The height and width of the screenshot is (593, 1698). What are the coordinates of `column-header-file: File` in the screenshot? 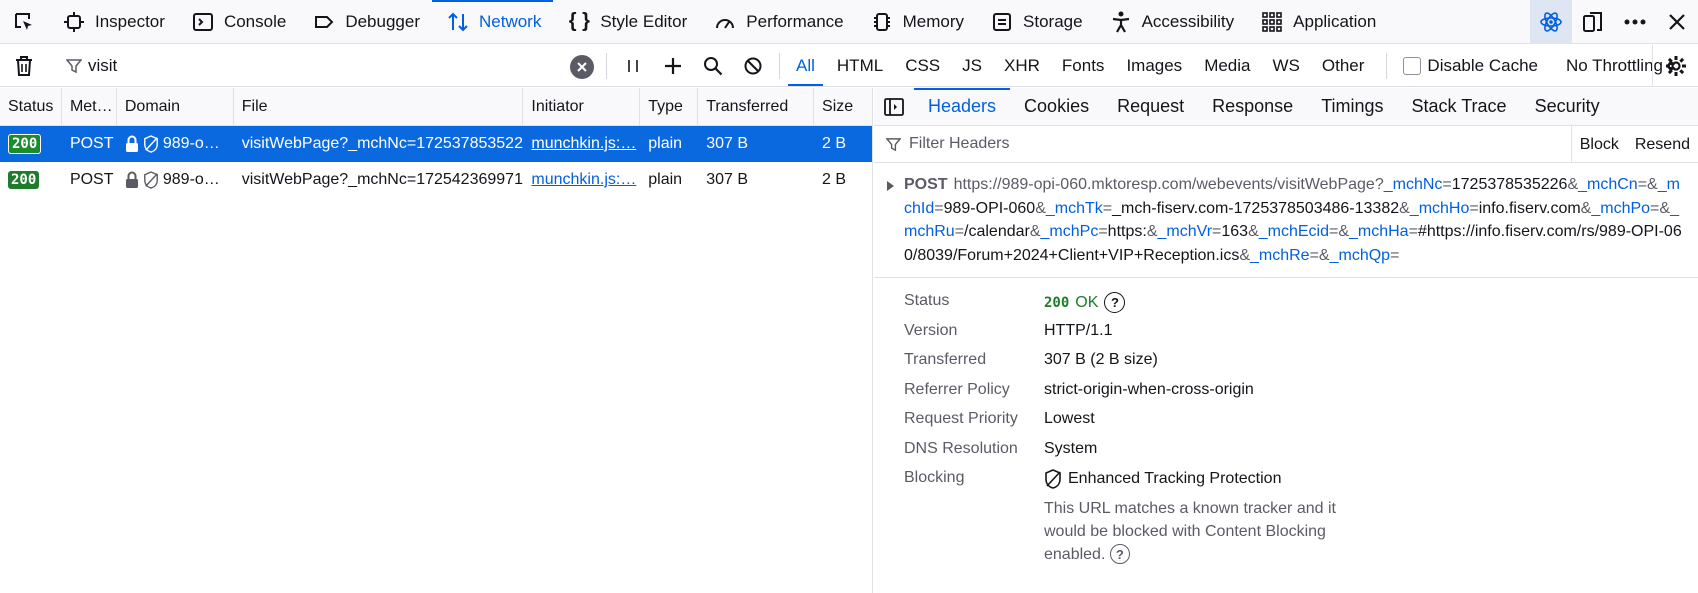 It's located at (379, 107).